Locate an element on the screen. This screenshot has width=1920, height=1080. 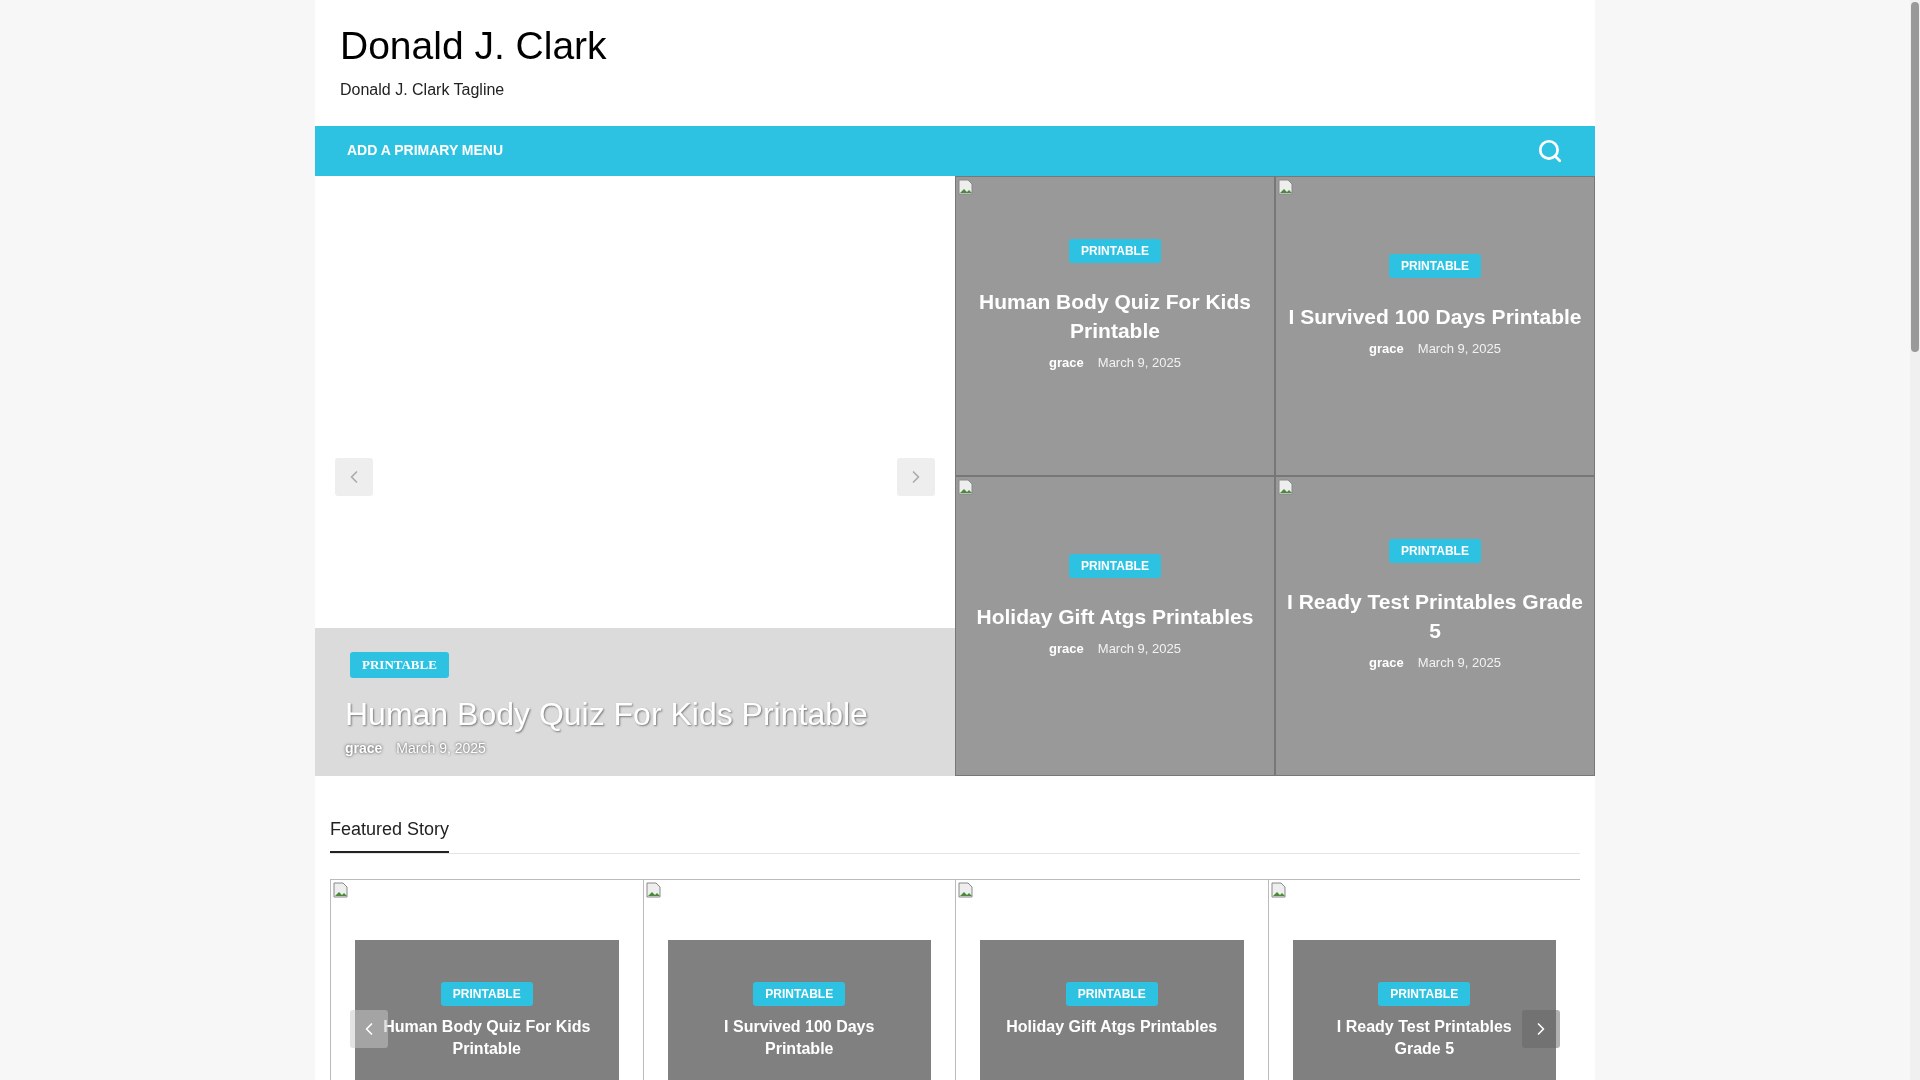
post-title: Human Body Quiz For Kids Printable is located at coordinates (1115, 316).